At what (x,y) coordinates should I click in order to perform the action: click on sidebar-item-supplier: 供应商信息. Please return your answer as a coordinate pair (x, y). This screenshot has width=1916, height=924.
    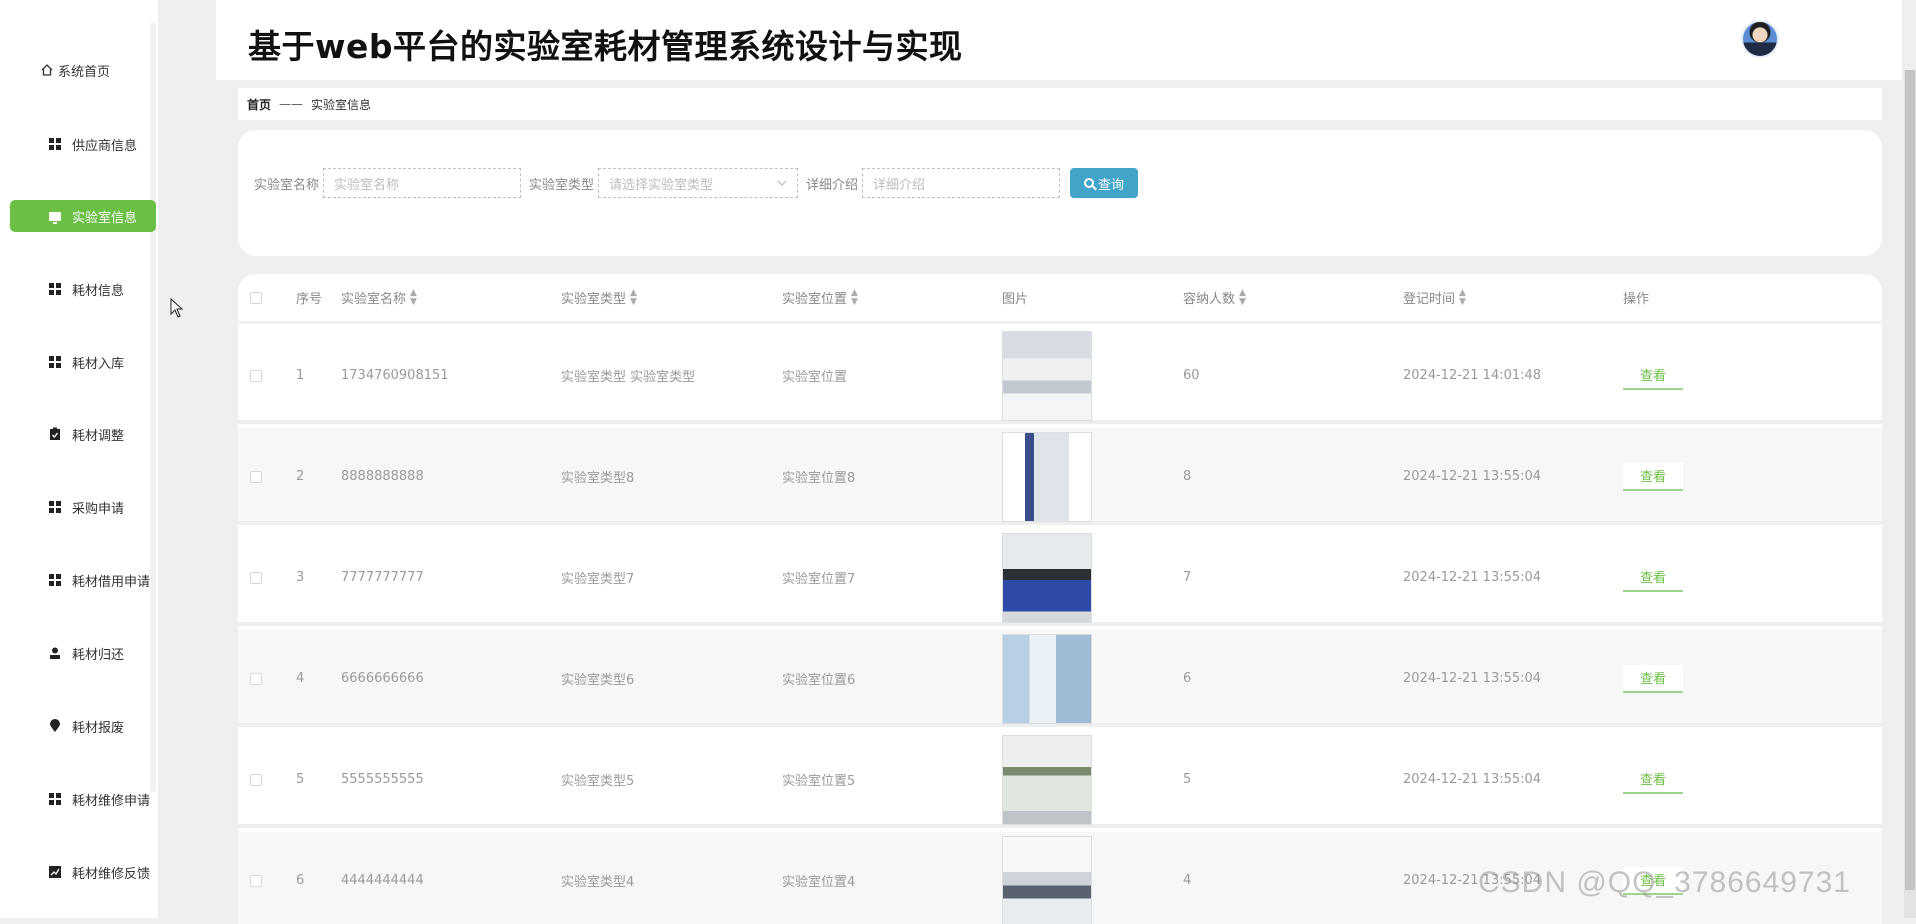
    Looking at the image, I should click on (83, 144).